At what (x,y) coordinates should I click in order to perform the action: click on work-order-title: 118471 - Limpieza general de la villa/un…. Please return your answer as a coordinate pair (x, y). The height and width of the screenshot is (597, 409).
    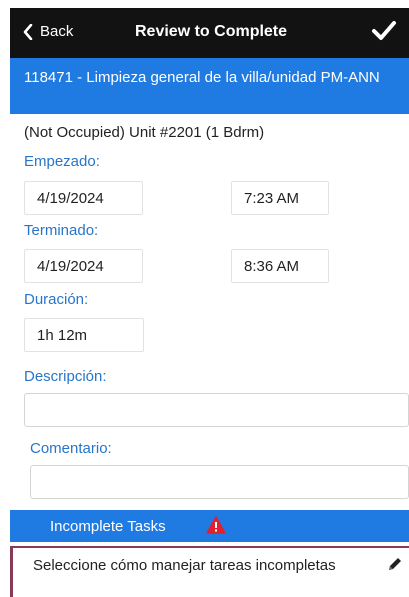
    Looking at the image, I should click on (202, 77).